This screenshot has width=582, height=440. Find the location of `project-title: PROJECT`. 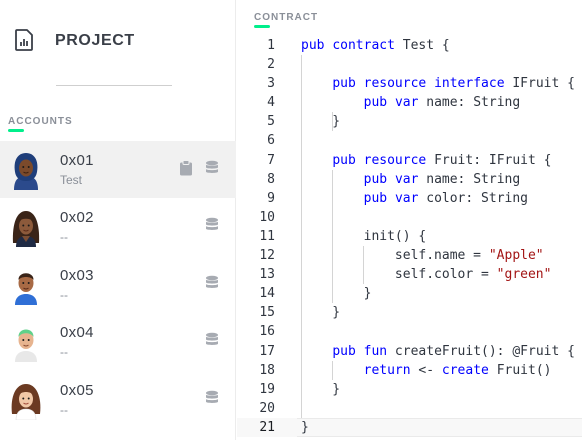

project-title: PROJECT is located at coordinates (95, 40).